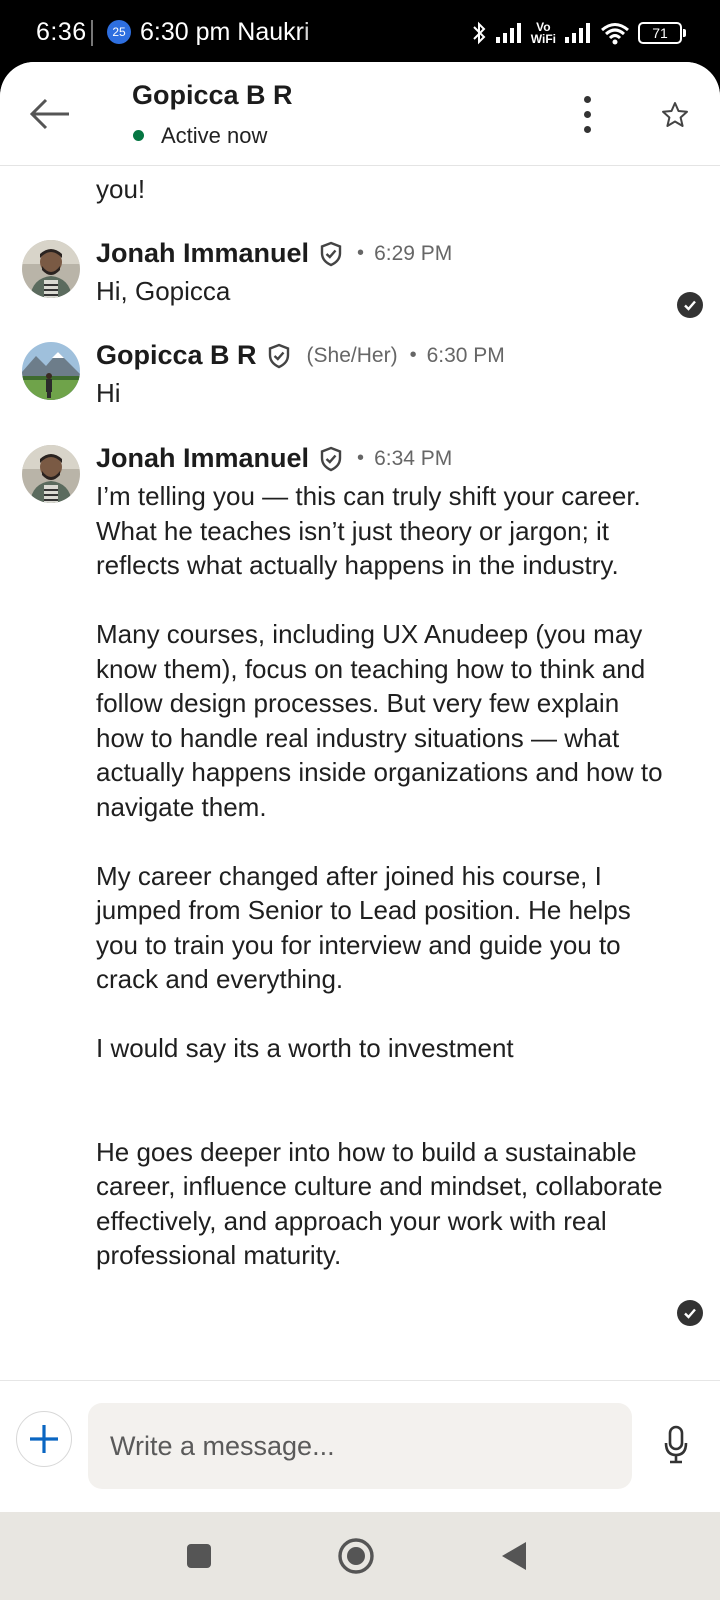 This screenshot has height=1600, width=720. I want to click on sender-pronouns: (She/Her), so click(352, 355).